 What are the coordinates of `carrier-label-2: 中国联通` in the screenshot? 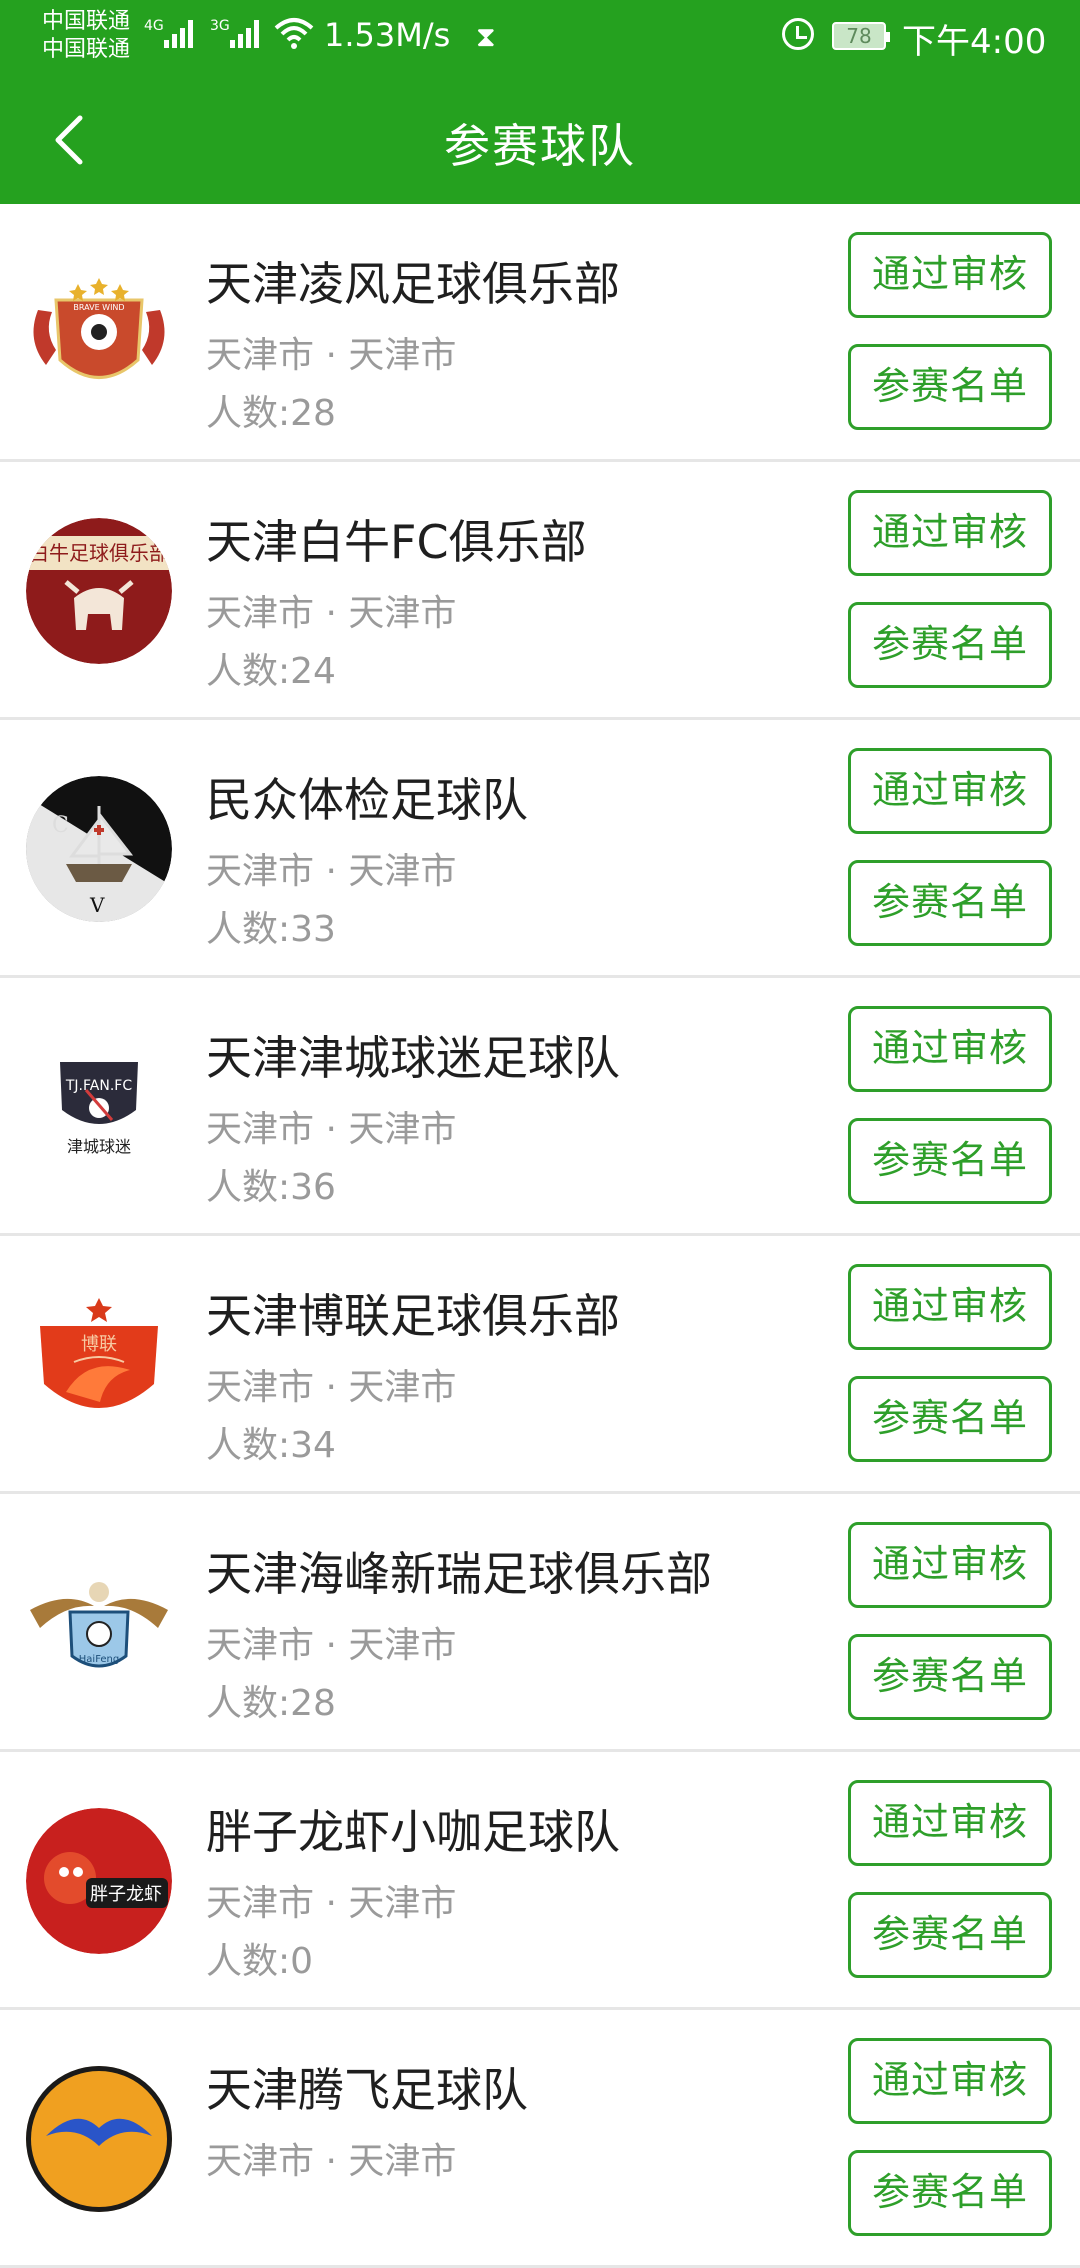 It's located at (86, 49).